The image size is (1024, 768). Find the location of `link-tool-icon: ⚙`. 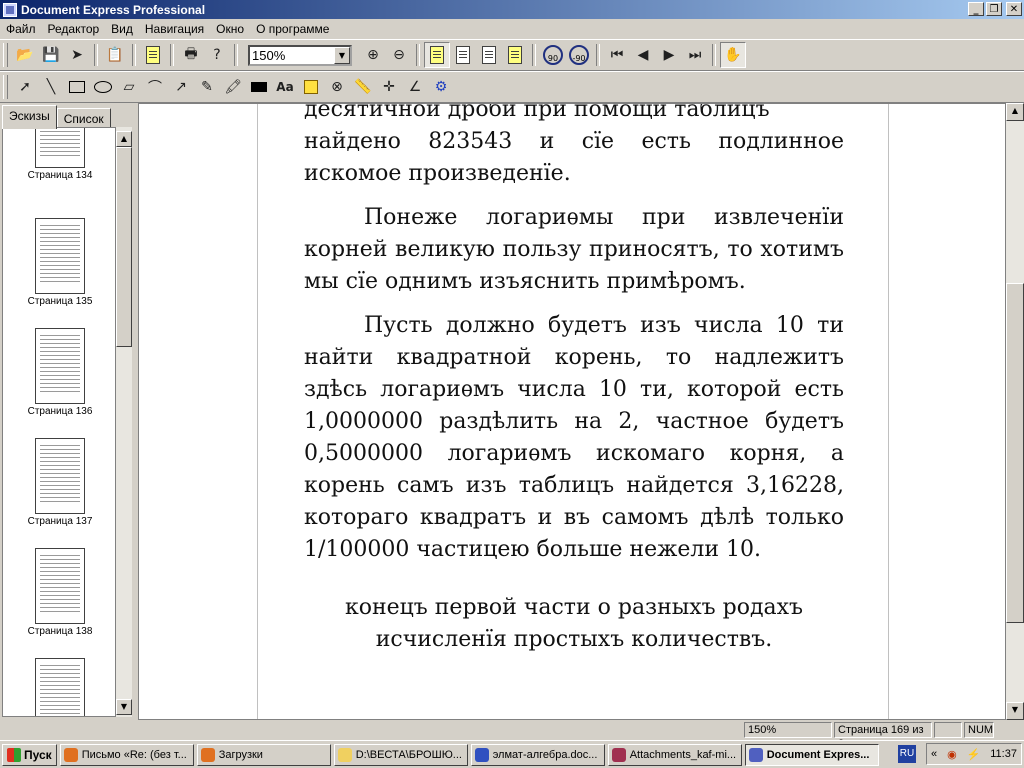

link-tool-icon: ⚙ is located at coordinates (441, 87).